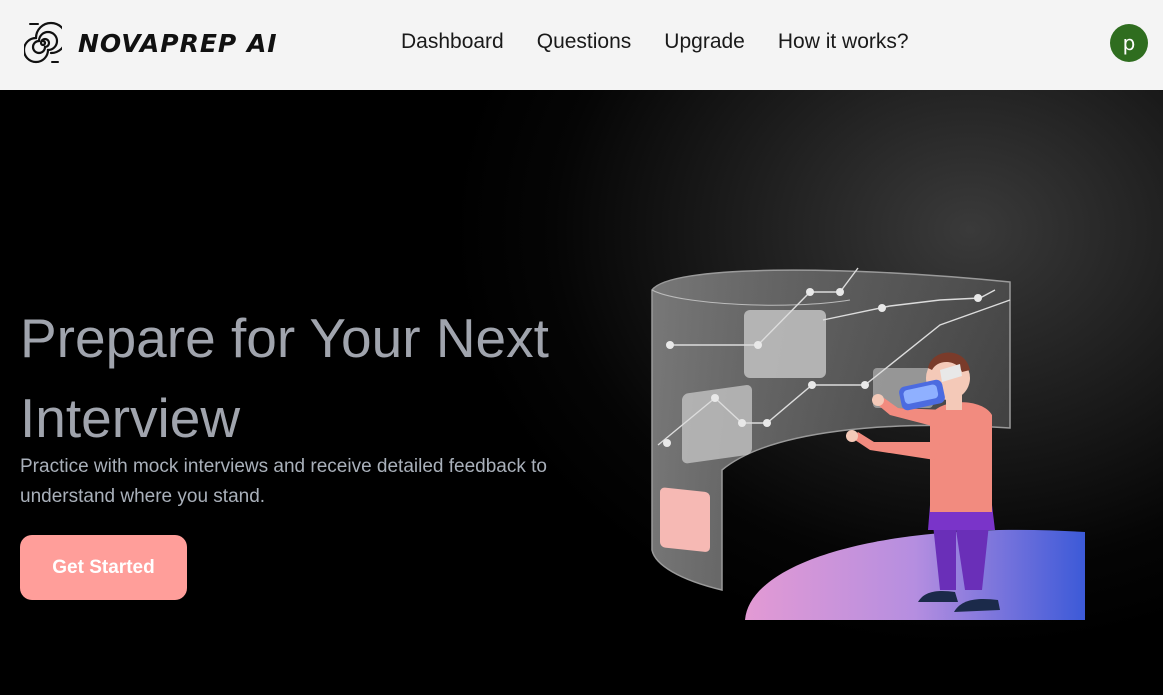 This screenshot has height=695, width=1163. I want to click on hero-headline: Prepare for Your Next Interview, so click(320, 378).